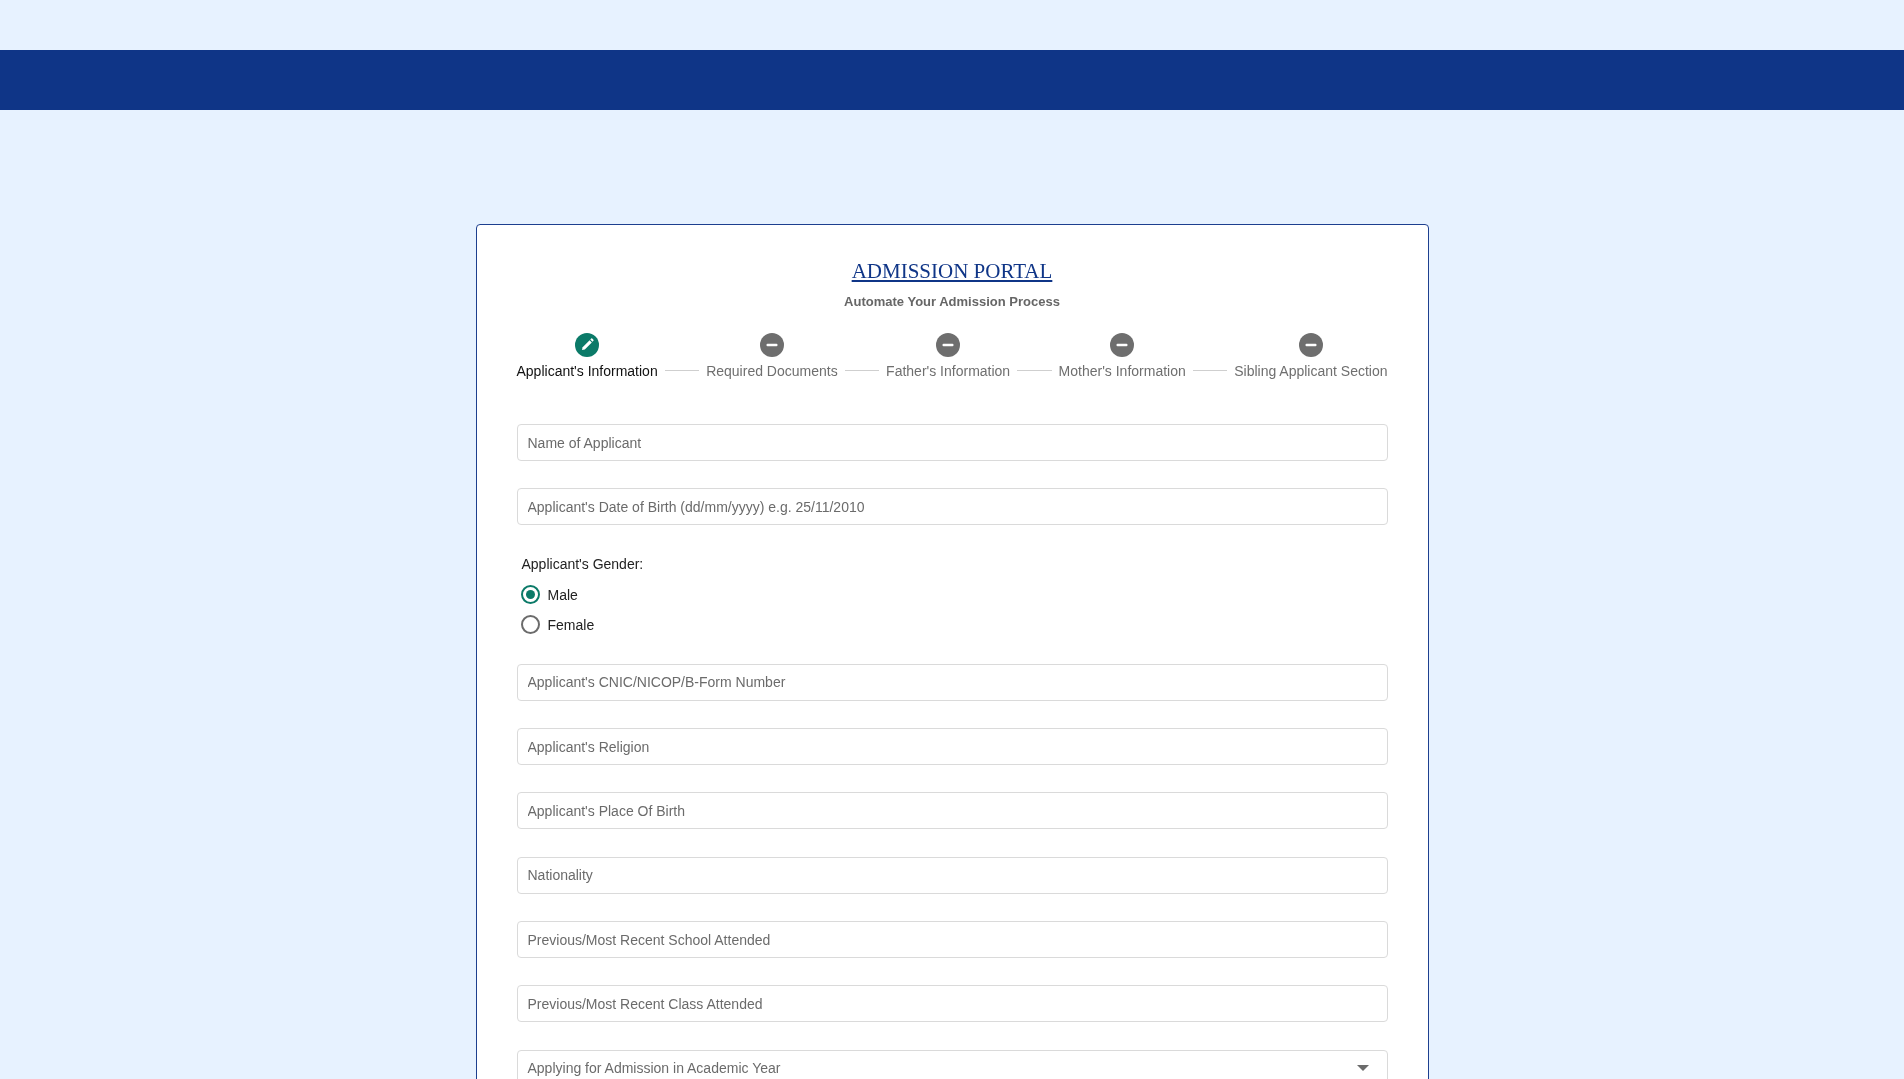 Image resolution: width=1904 pixels, height=1079 pixels. What do you see at coordinates (952, 1064) in the screenshot?
I see `dropdown-field: Applying for Admission in Academic Year` at bounding box center [952, 1064].